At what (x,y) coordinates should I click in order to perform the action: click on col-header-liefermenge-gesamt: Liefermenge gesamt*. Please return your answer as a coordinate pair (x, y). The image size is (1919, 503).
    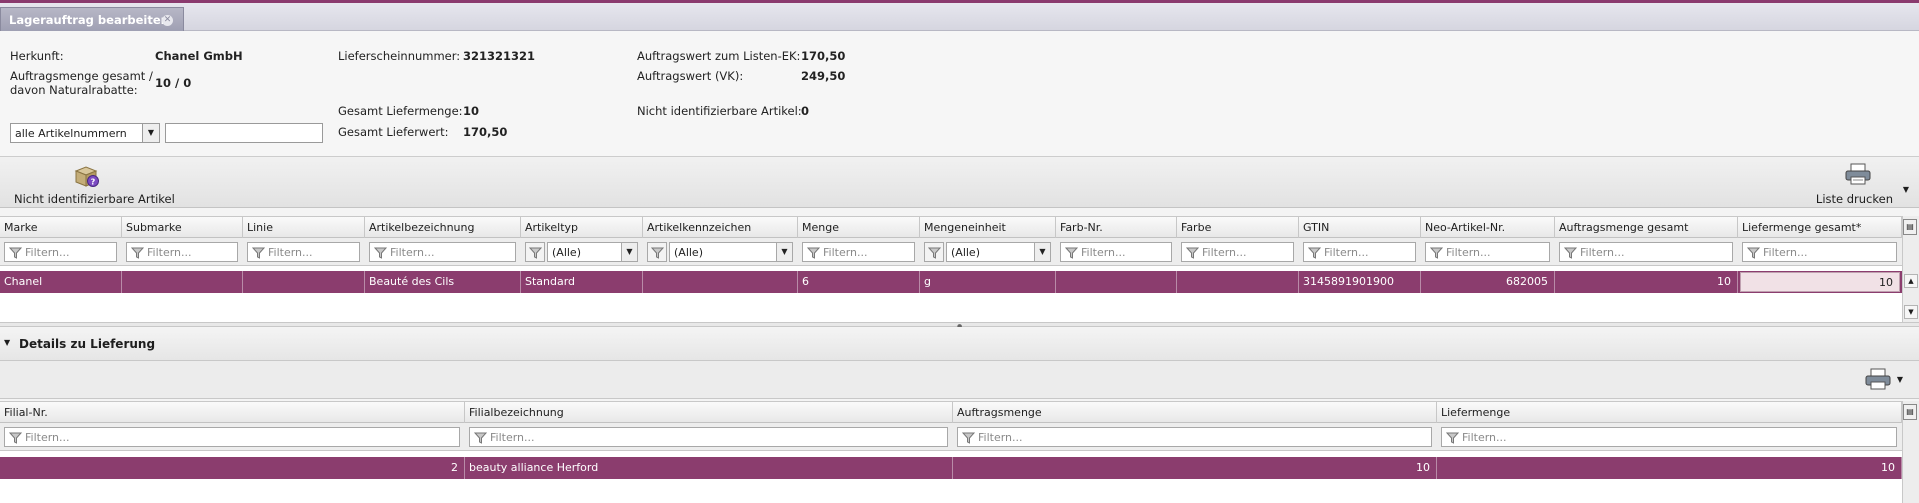
    Looking at the image, I should click on (1820, 227).